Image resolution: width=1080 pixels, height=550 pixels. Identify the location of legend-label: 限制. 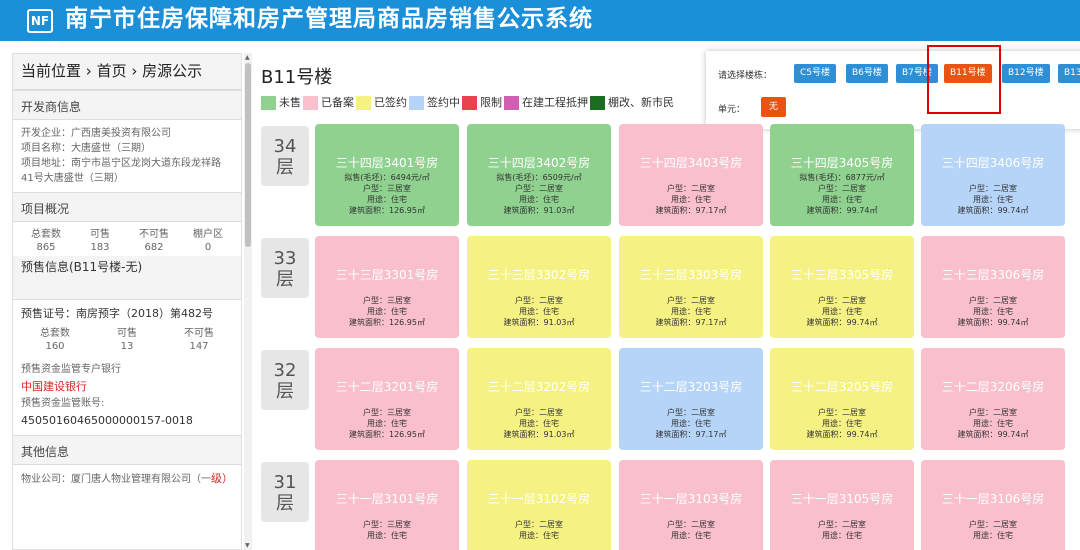
(491, 102).